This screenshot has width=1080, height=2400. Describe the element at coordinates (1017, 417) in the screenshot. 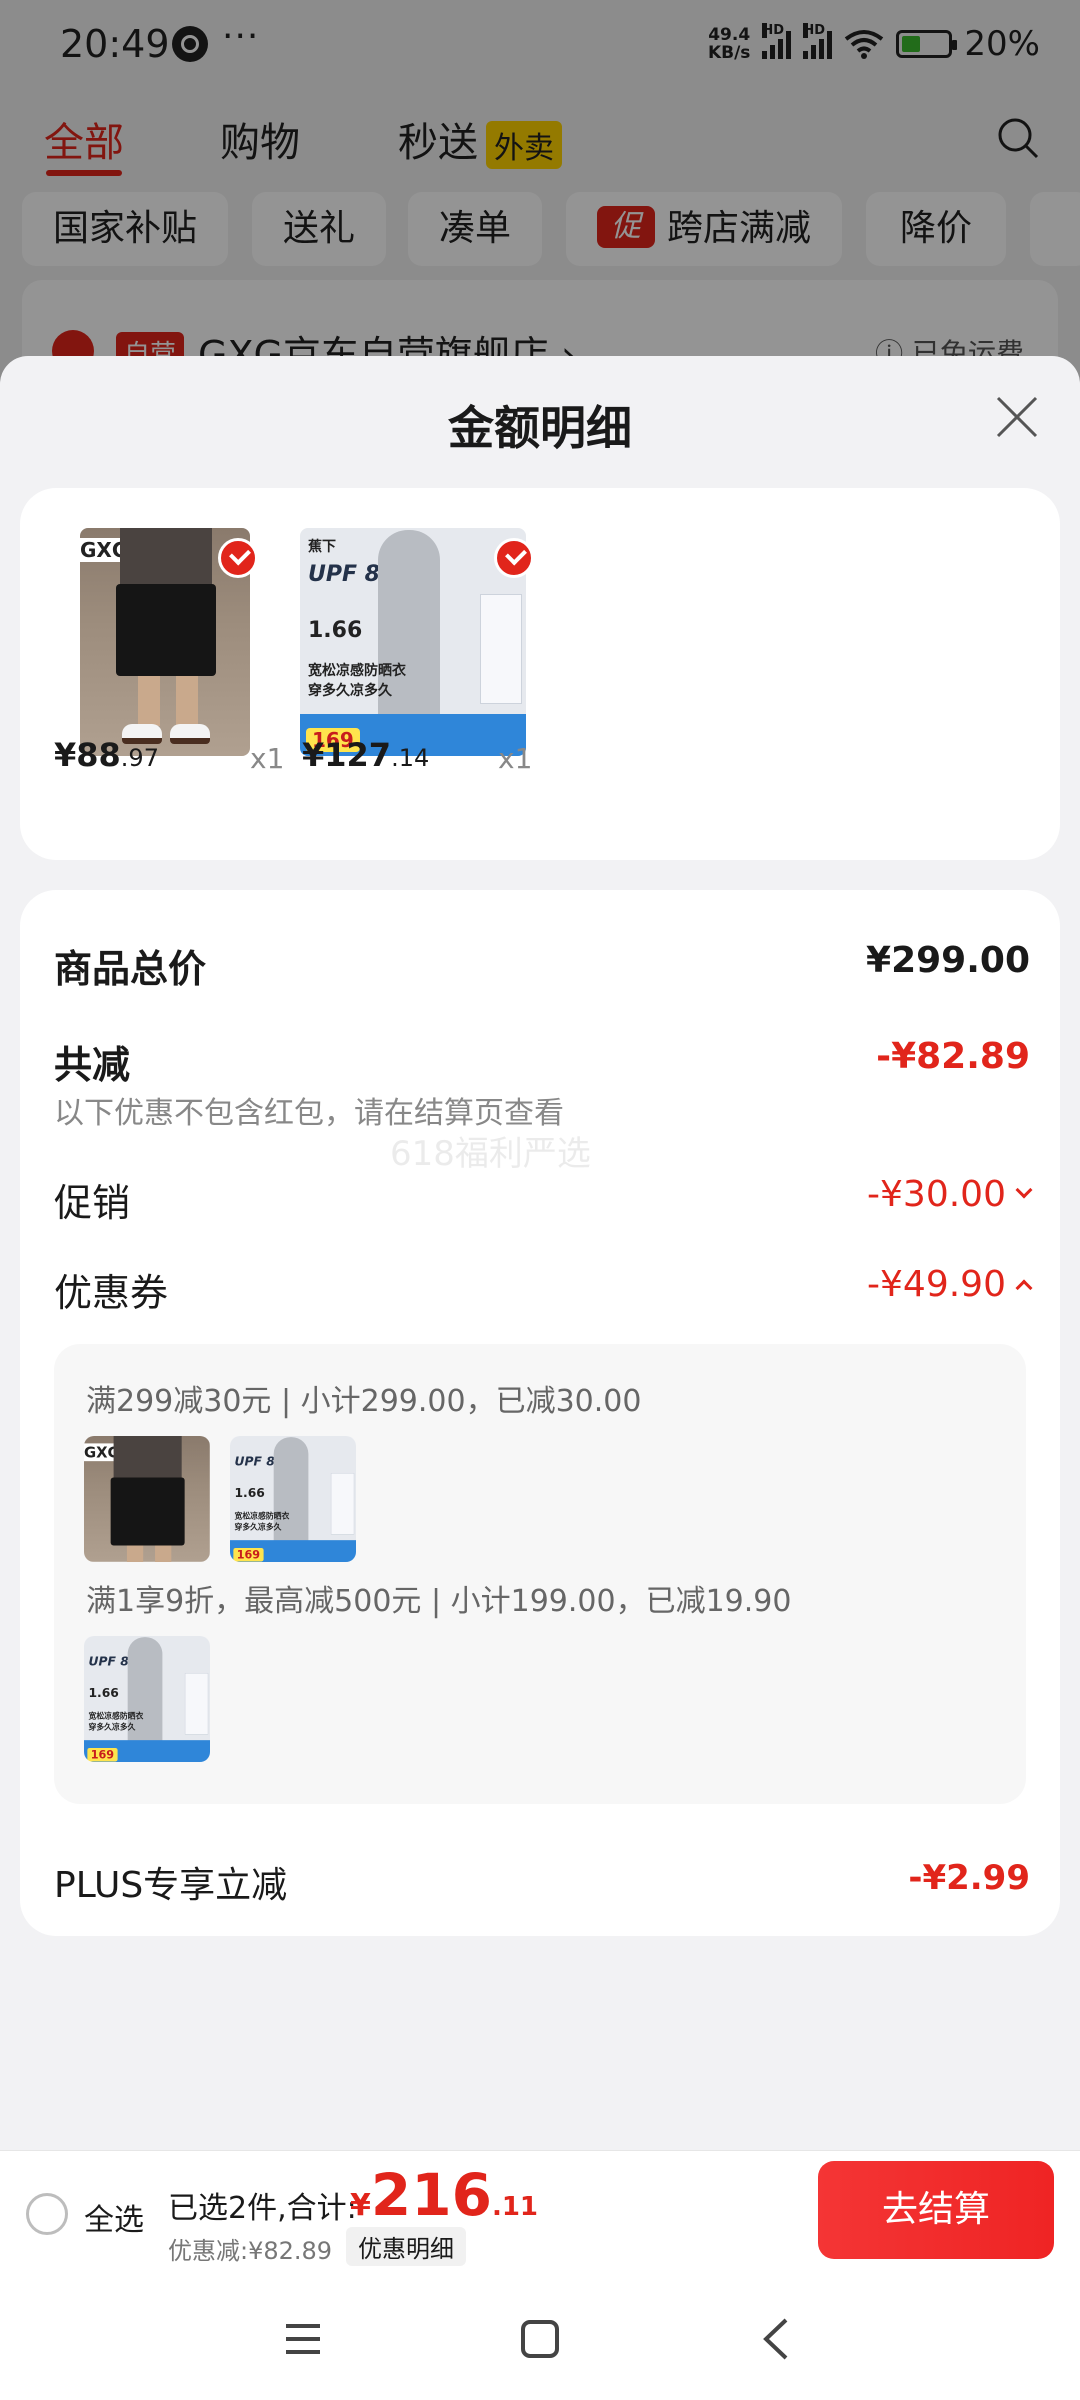

I see `close-icon` at that location.